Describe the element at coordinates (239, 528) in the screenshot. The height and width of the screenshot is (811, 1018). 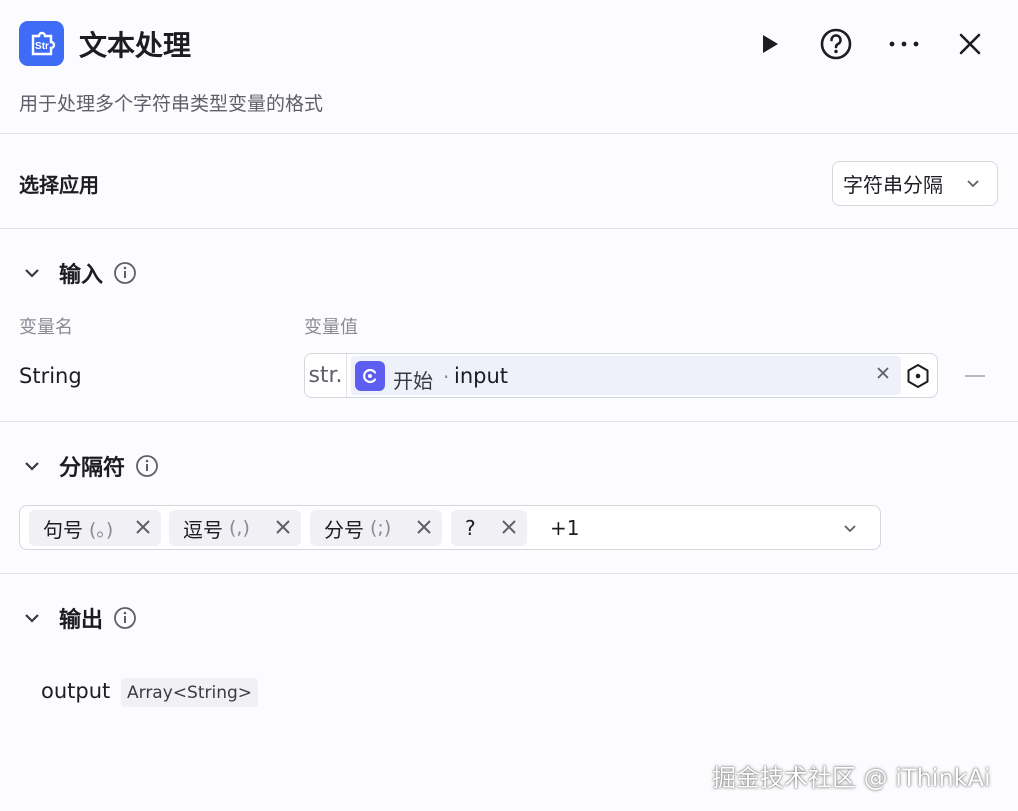
I see `tag-symbol: (,)` at that location.